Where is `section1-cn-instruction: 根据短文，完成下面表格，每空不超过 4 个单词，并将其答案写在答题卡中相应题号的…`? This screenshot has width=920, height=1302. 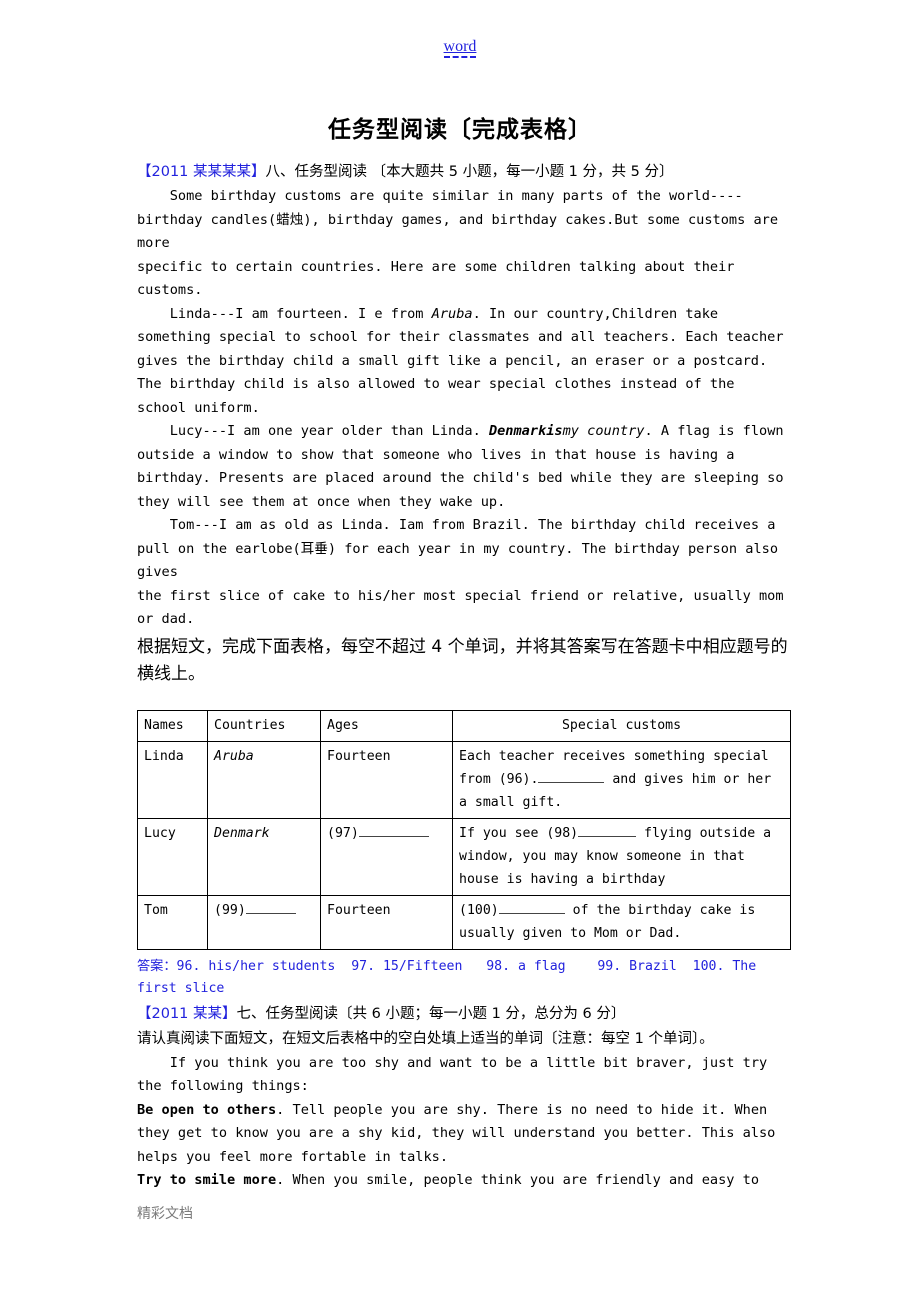
section1-cn-instruction: 根据短文，完成下面表格，每空不超过 4 个单词，并将其答案写在答题卡中相应题号的… is located at coordinates (462, 660).